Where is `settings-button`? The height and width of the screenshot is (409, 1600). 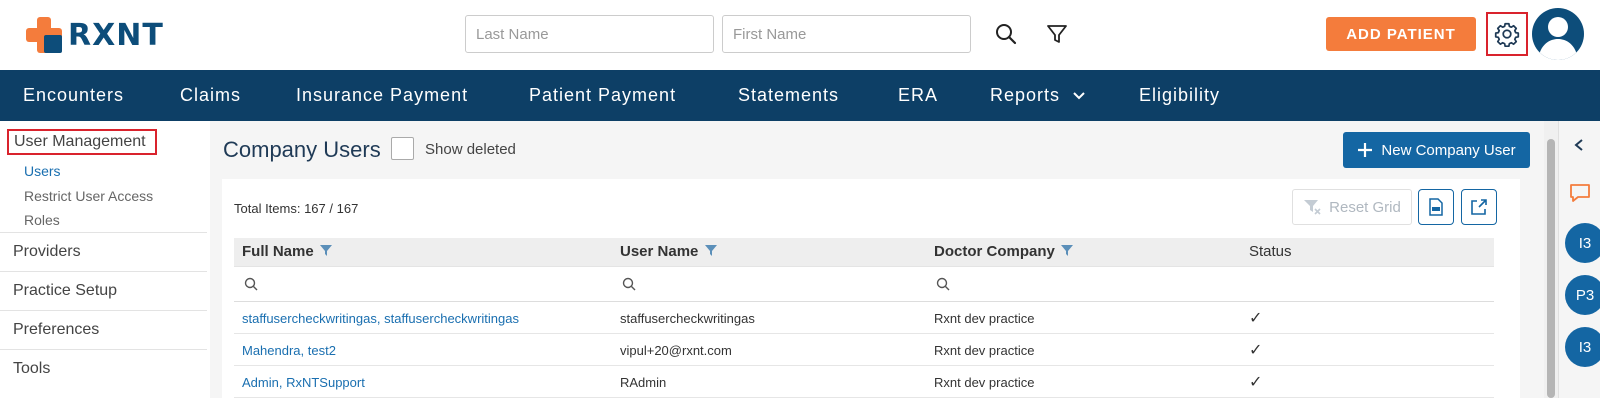 settings-button is located at coordinates (1507, 34).